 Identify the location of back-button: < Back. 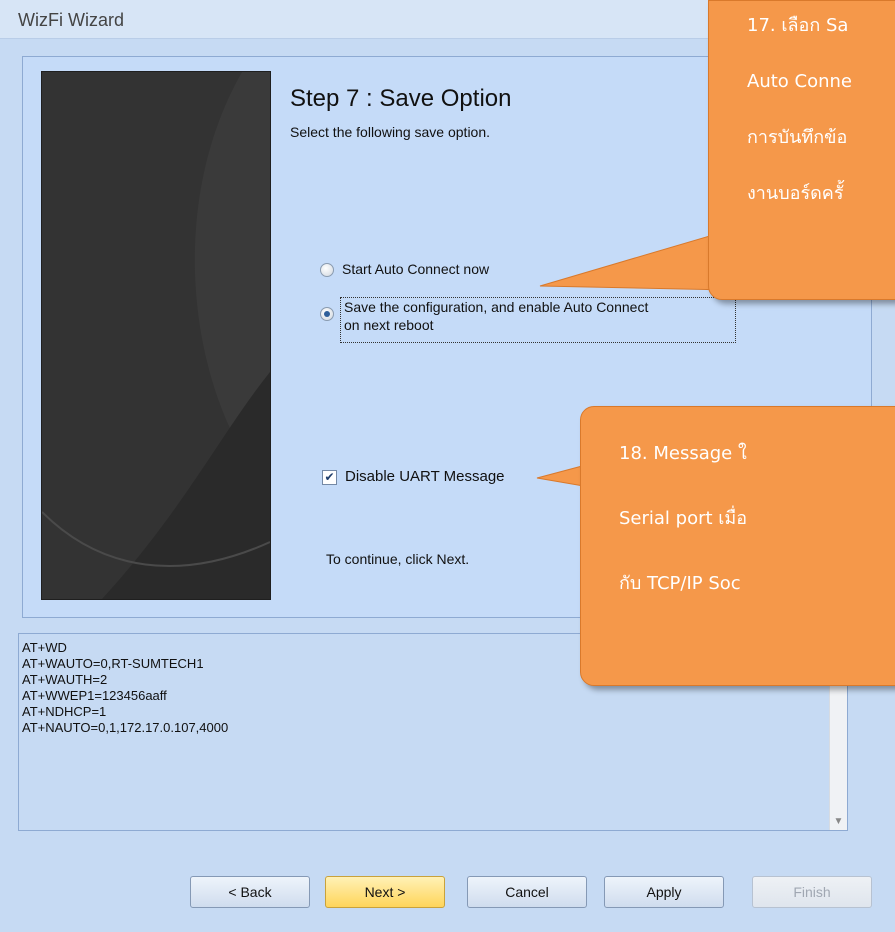
(250, 892).